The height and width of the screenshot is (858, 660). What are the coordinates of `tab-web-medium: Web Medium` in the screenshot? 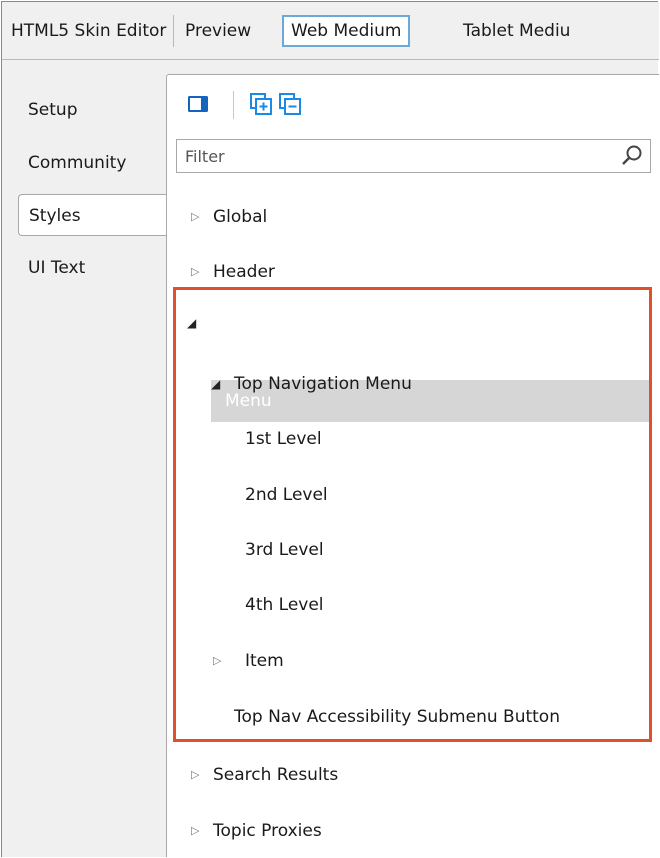 It's located at (346, 31).